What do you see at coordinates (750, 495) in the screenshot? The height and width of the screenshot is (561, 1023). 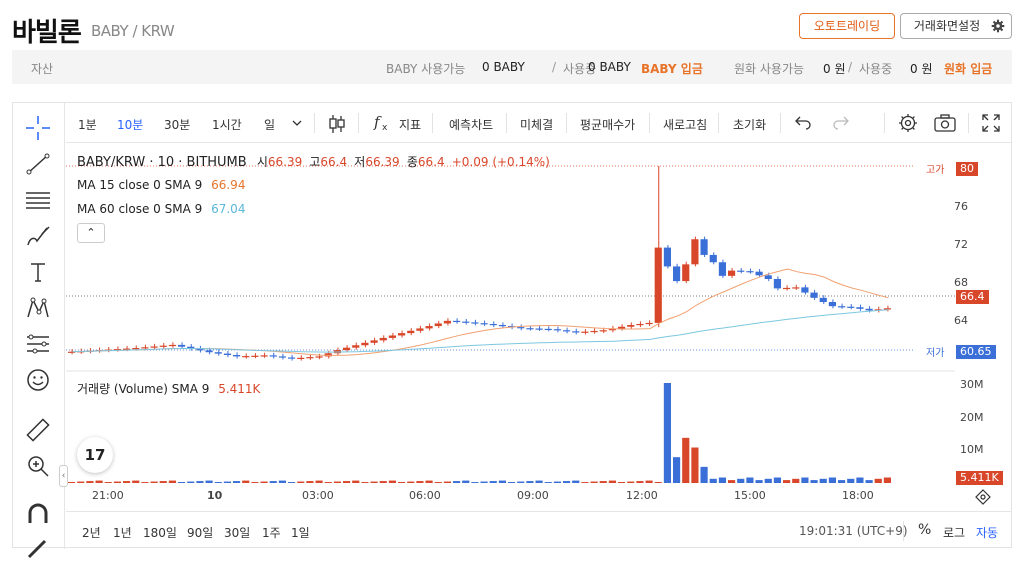 I see `time-axis-label: 15:00` at bounding box center [750, 495].